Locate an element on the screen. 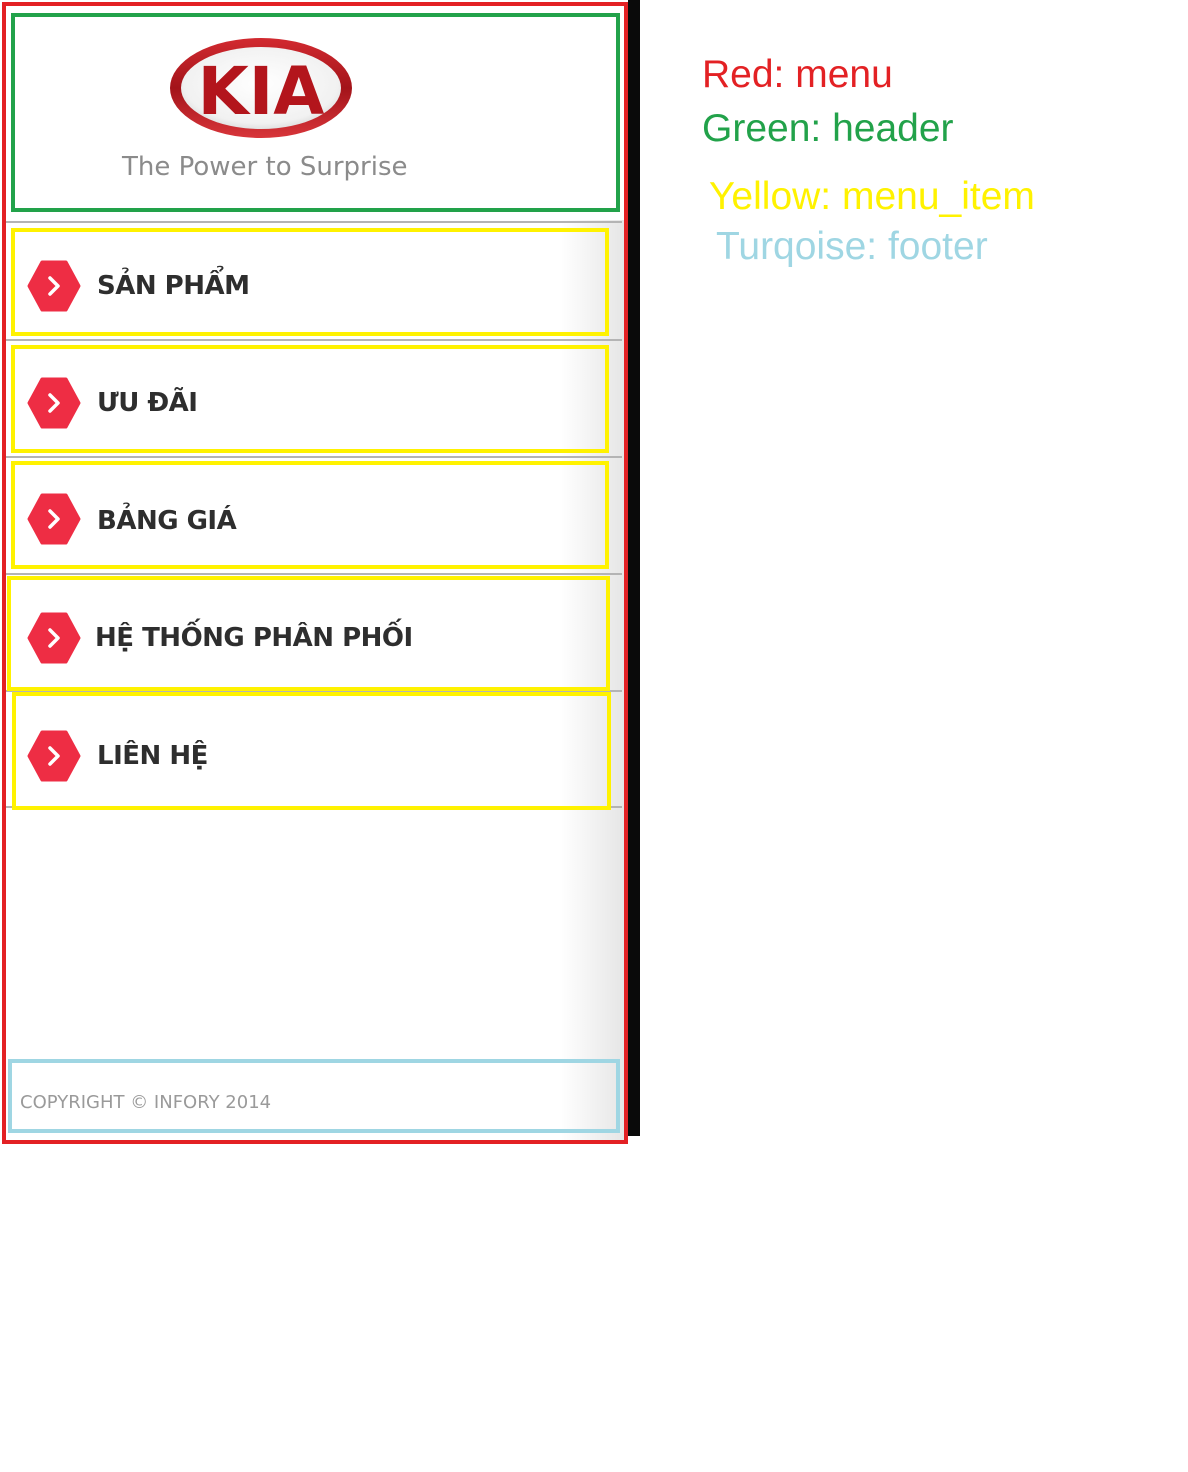 The image size is (1188, 1472). header-outline-annotation is located at coordinates (315, 112).